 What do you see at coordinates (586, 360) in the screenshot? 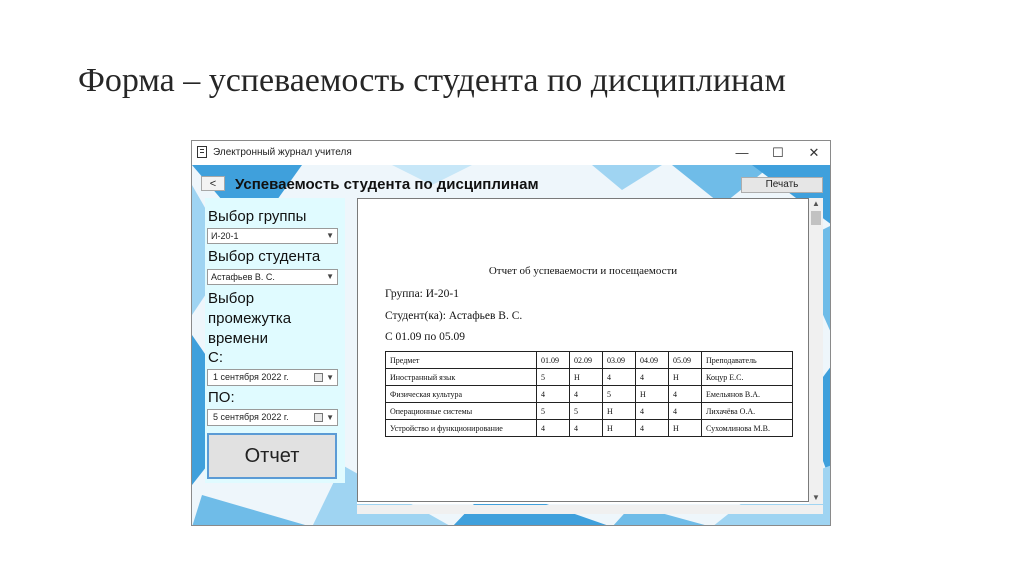
I see `column-header: 02.09` at bounding box center [586, 360].